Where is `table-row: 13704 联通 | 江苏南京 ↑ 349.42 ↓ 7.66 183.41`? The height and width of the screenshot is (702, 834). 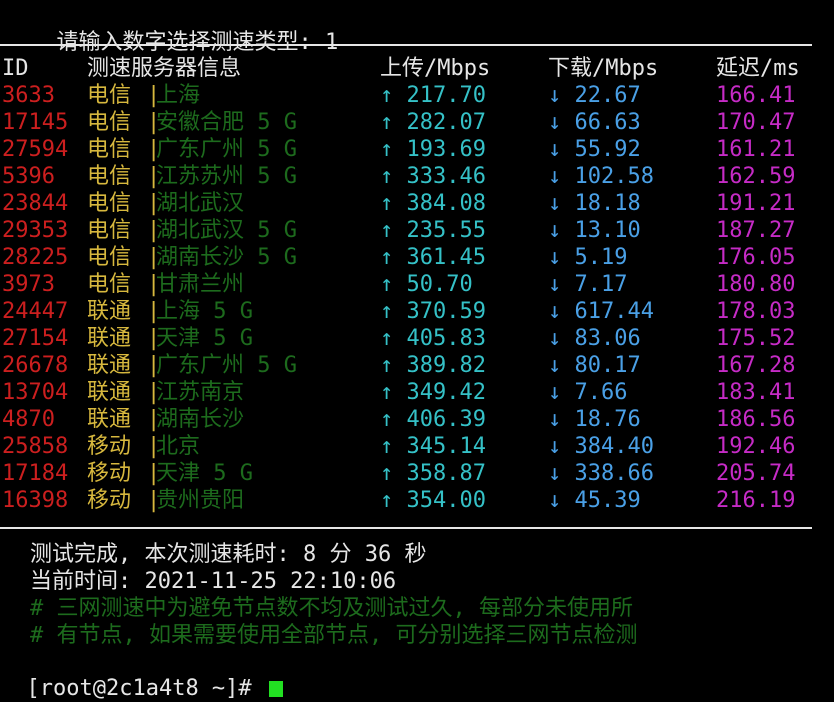 table-row: 13704 联通 | 江苏南京 ↑ 349.42 ↓ 7.66 183.41 is located at coordinates (417, 392).